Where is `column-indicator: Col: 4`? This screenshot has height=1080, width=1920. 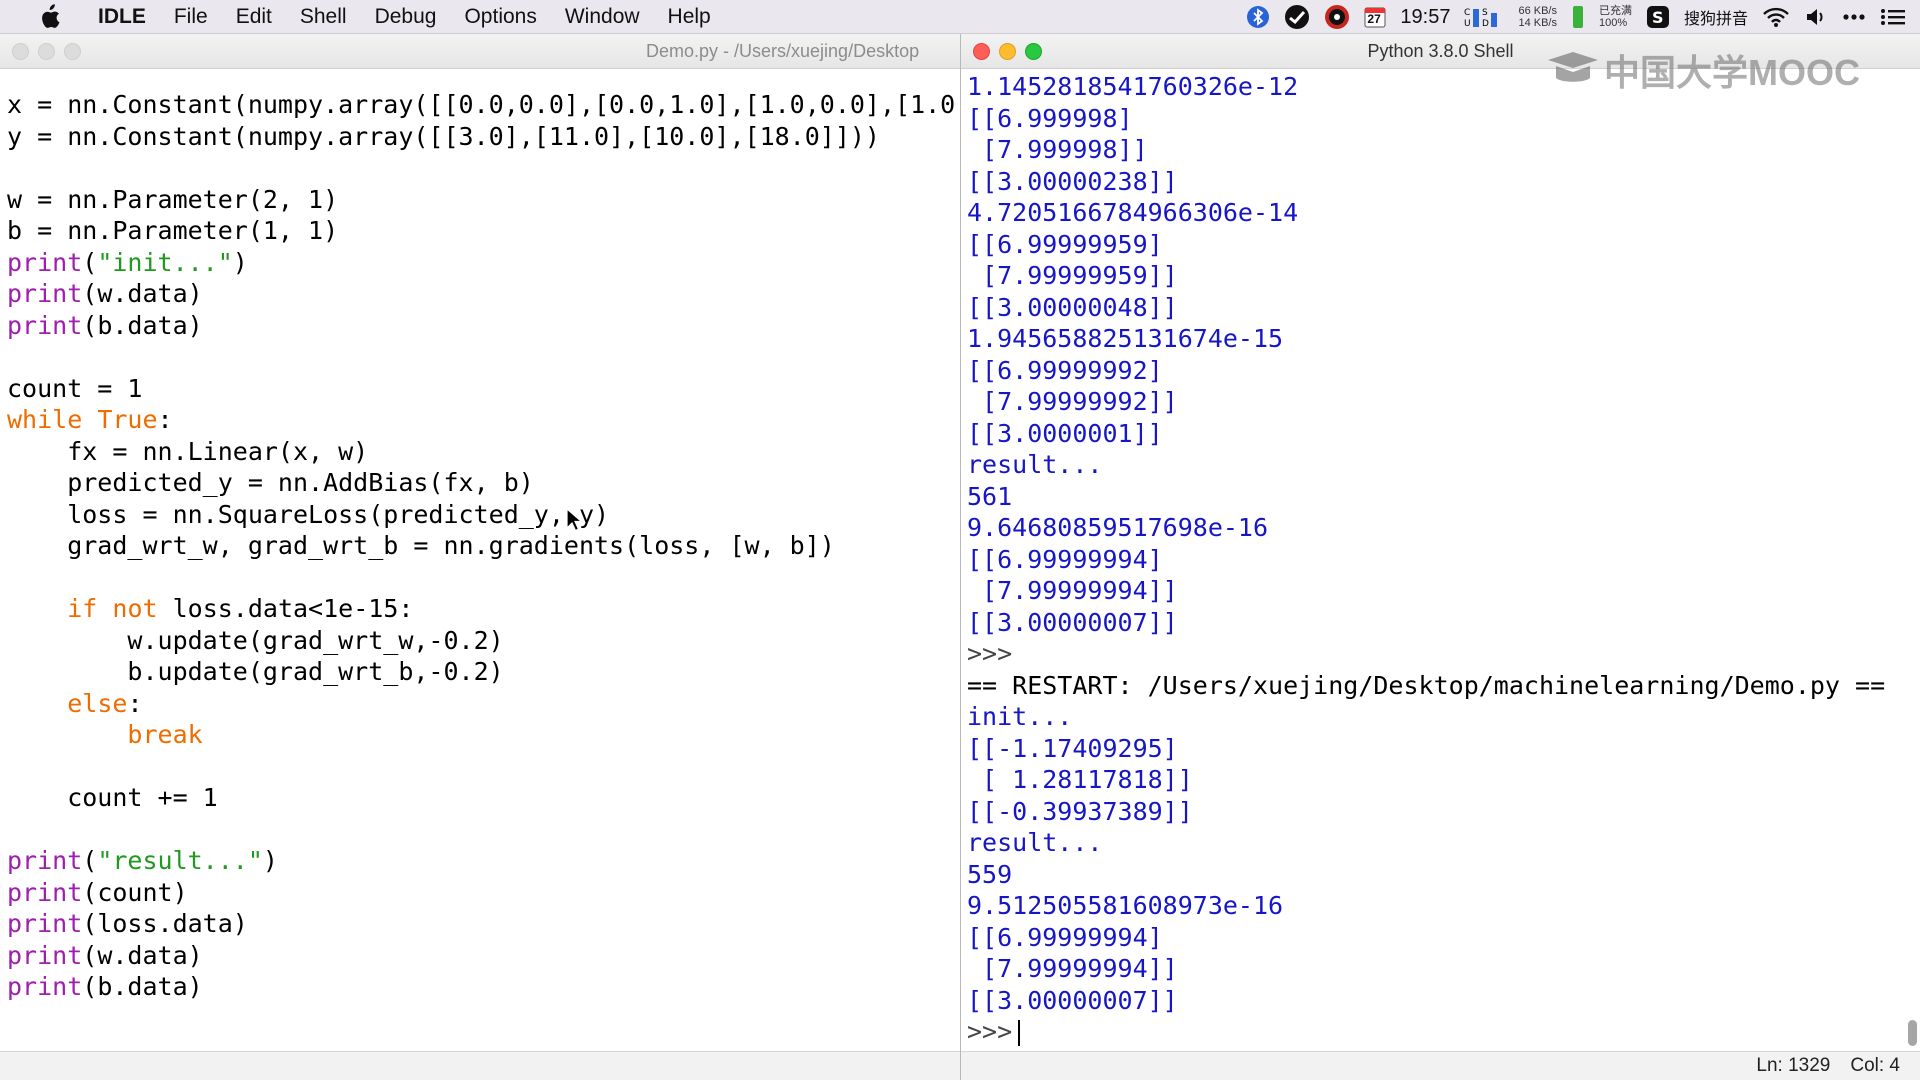 column-indicator: Col: 4 is located at coordinates (1875, 1065).